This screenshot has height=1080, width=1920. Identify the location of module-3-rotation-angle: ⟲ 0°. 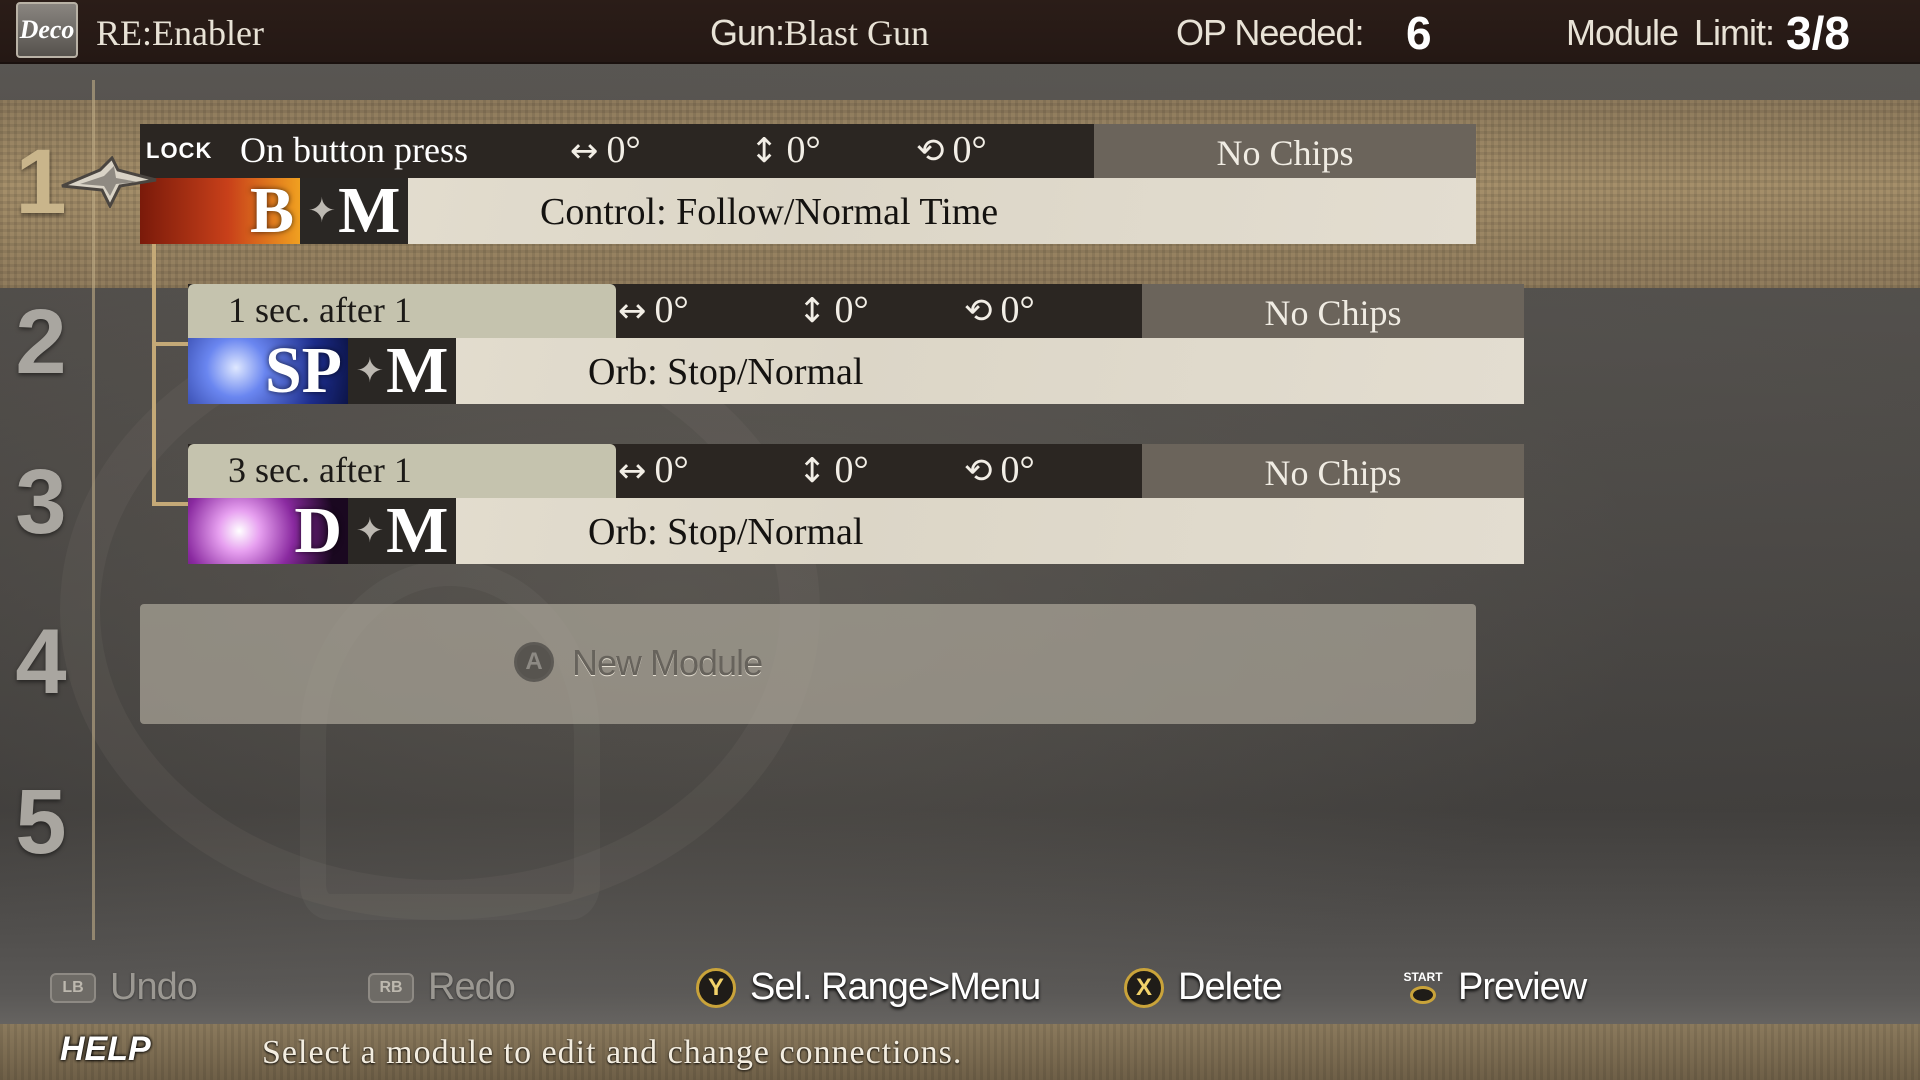
(999, 470).